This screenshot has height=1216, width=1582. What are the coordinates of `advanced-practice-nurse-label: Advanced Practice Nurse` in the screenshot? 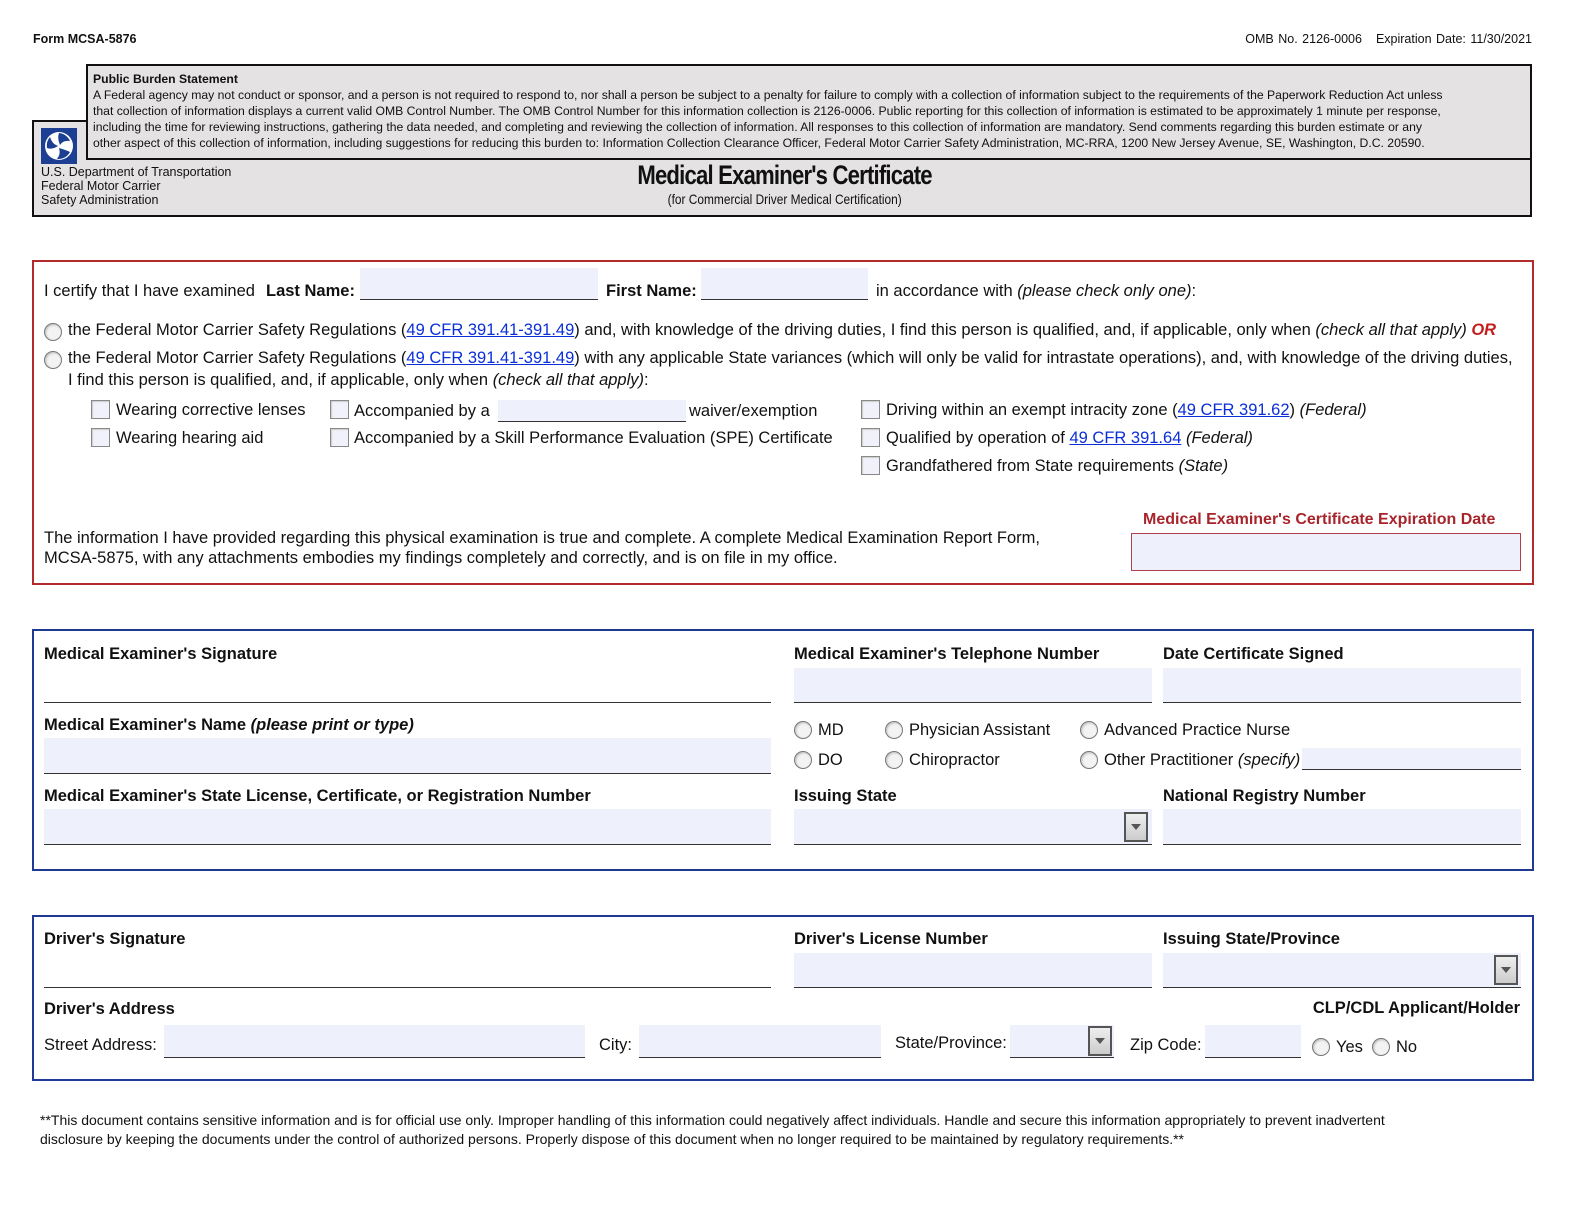 It's located at (1197, 730).